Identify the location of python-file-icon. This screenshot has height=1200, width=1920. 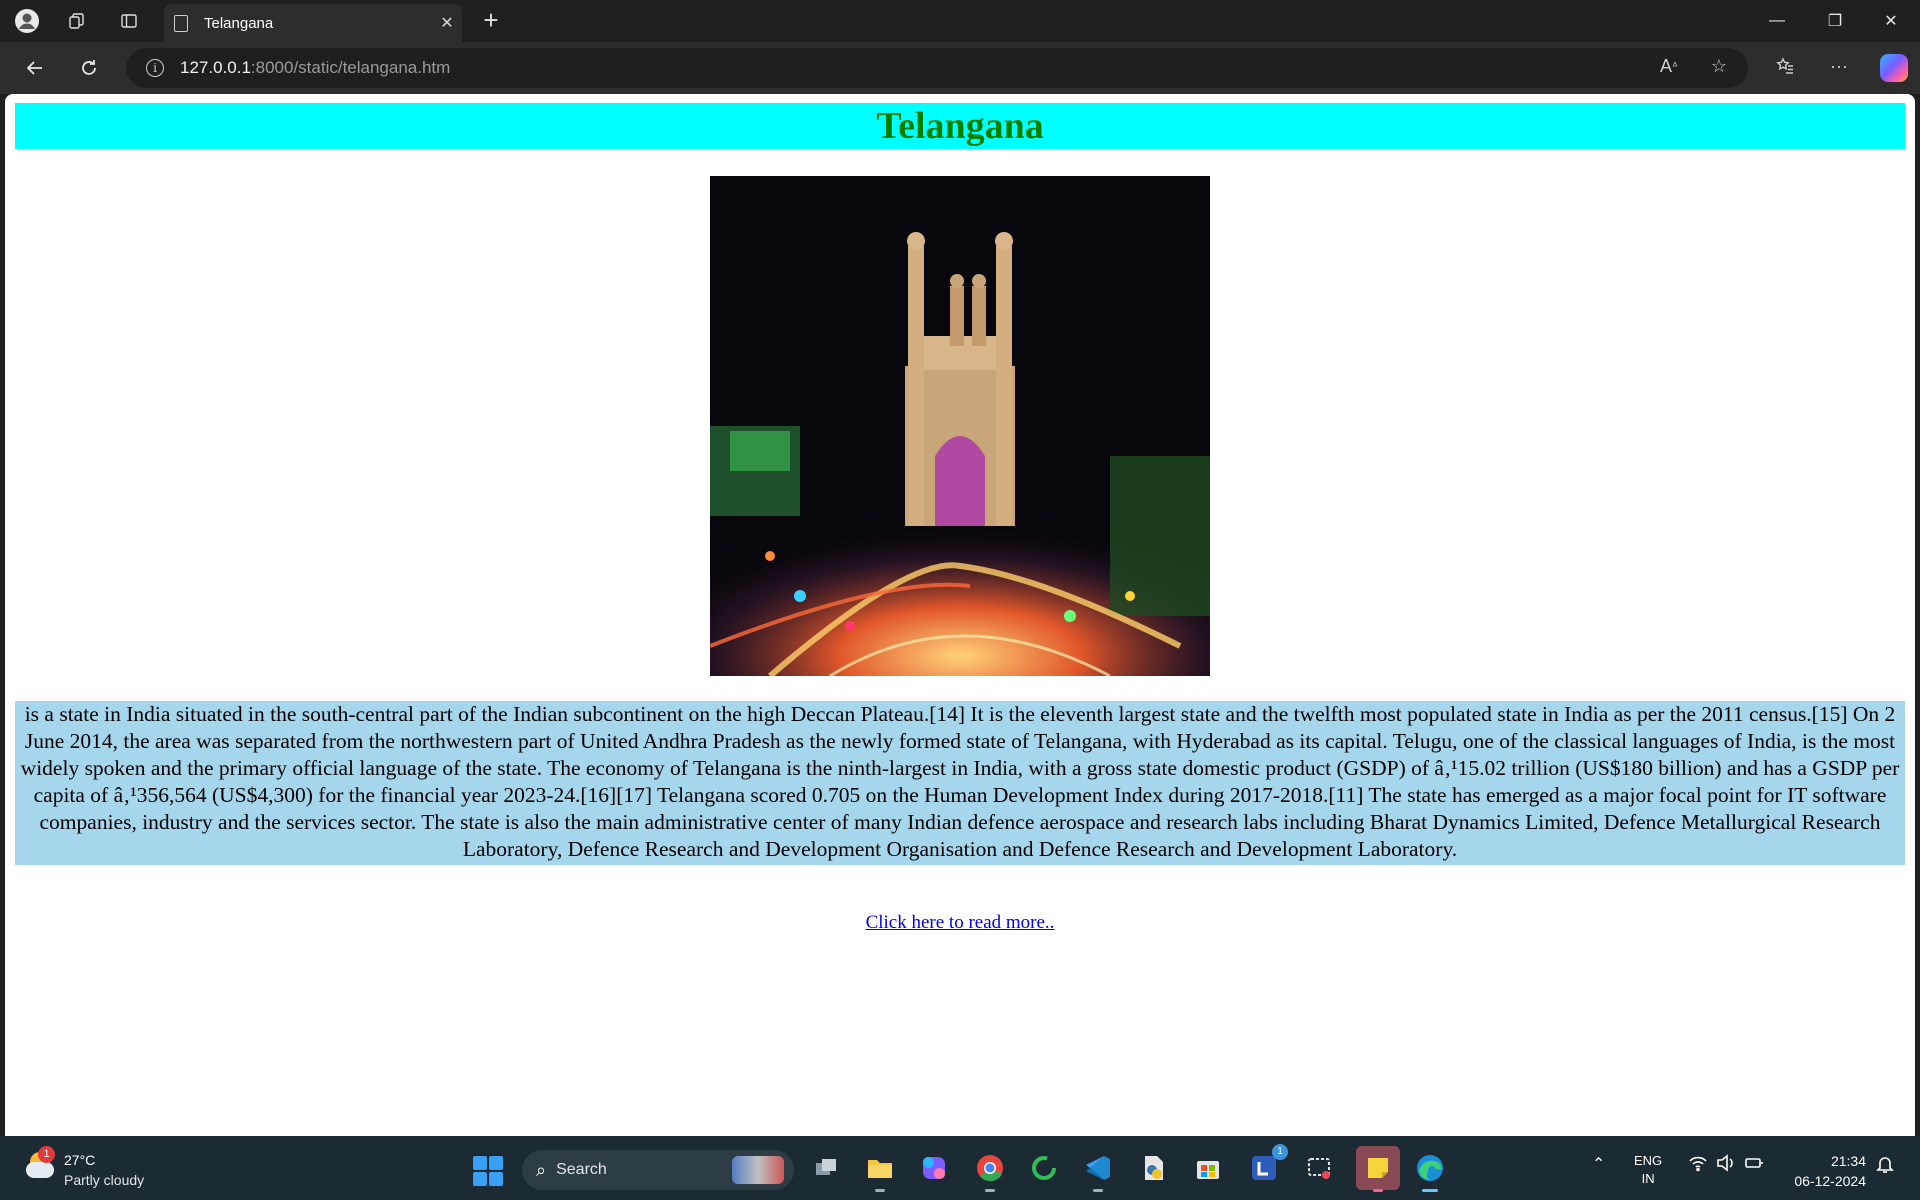
(1154, 1168).